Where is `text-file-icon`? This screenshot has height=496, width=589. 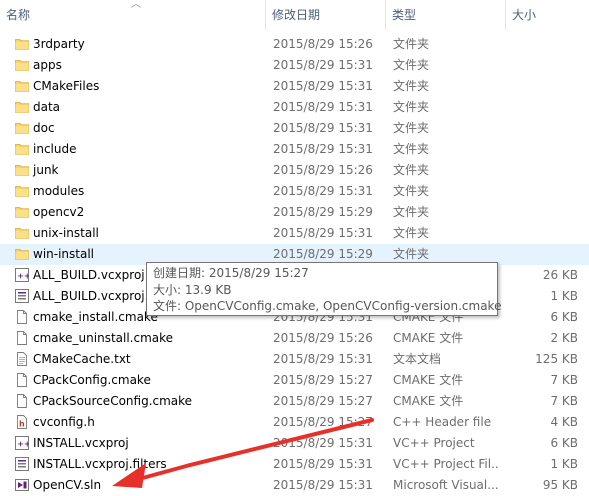 text-file-icon is located at coordinates (22, 359).